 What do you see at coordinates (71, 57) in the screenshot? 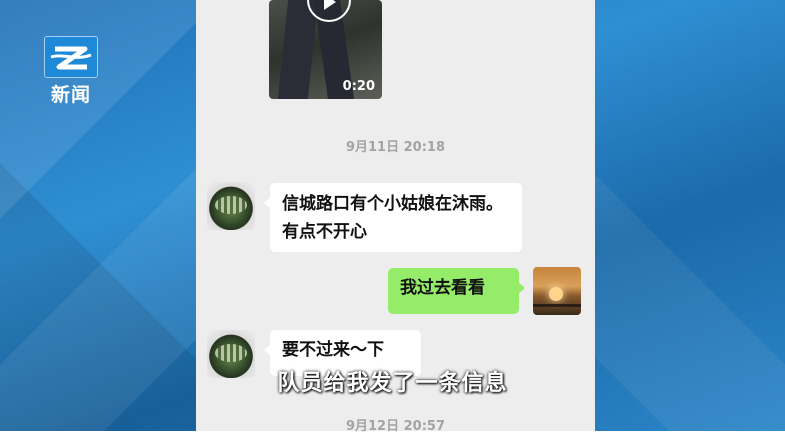
I see `logo-mark-icon` at bounding box center [71, 57].